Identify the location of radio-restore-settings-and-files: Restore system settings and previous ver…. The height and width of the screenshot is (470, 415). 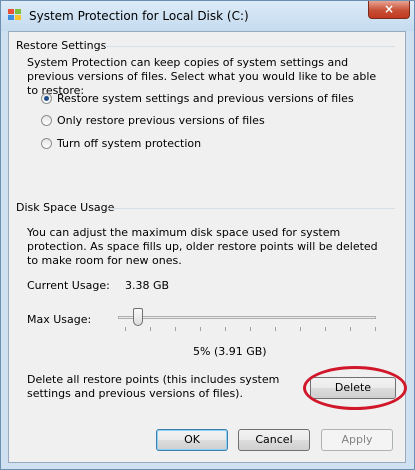
(197, 98).